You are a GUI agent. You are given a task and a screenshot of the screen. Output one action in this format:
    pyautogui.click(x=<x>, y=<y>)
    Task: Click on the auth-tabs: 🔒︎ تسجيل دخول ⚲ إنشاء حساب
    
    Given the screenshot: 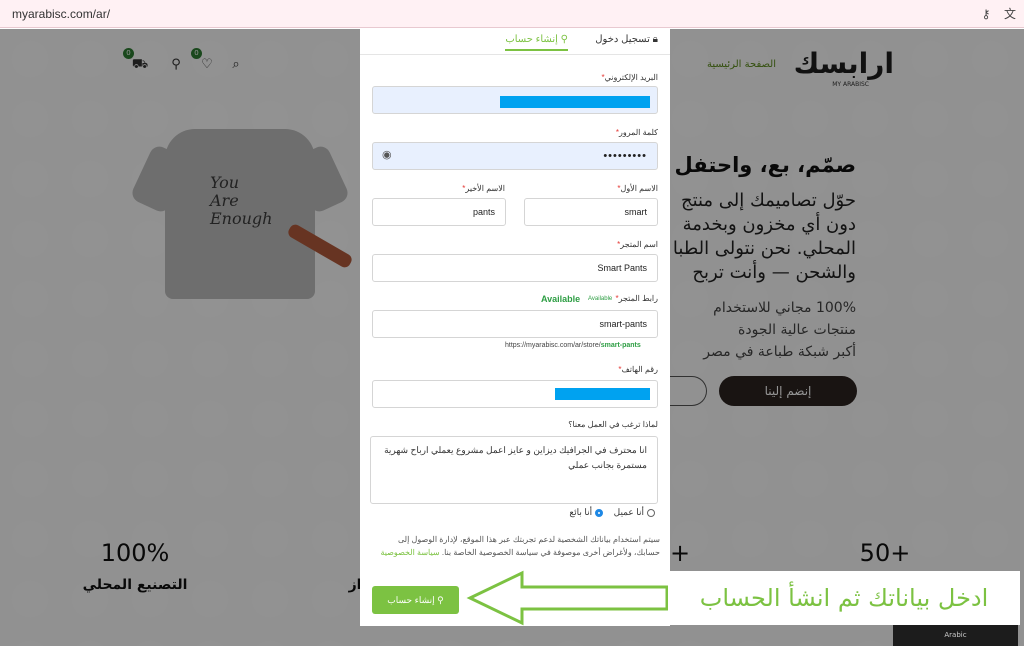 What is the action you would take?
    pyautogui.click(x=515, y=42)
    